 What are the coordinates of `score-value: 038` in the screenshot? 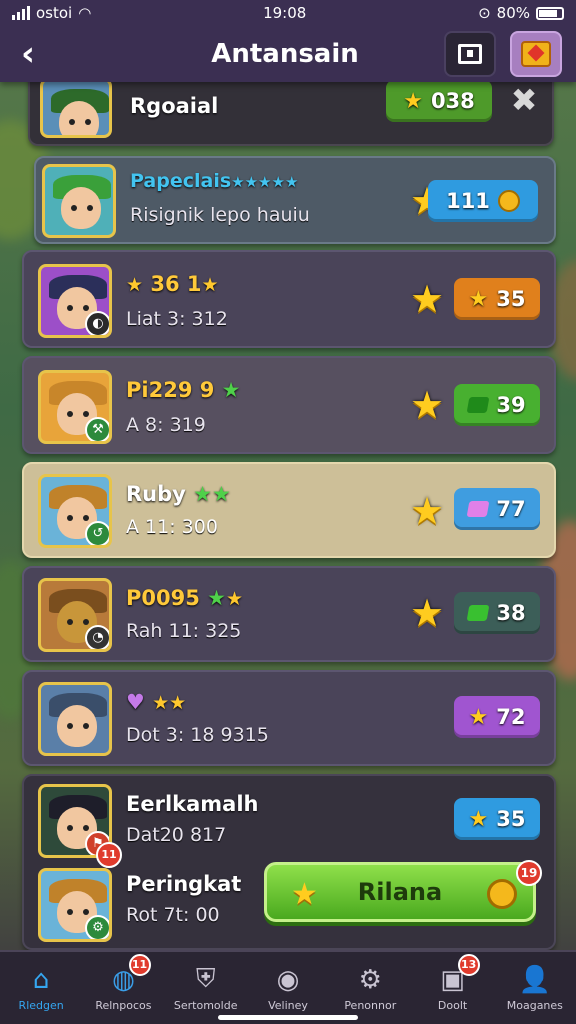 It's located at (452, 101).